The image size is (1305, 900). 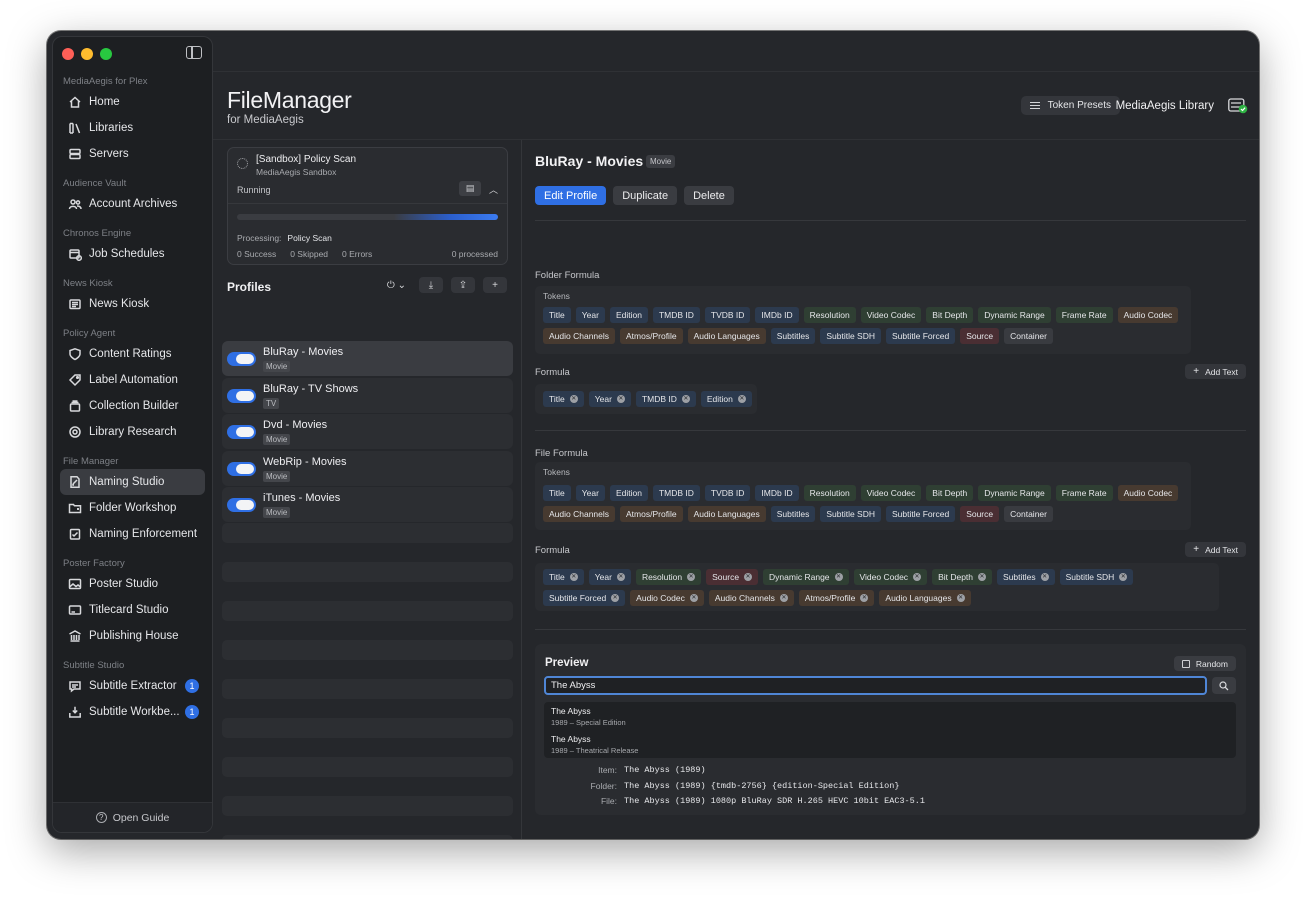 I want to click on profile-row: Dvd - Movies Movie, so click(x=367, y=431).